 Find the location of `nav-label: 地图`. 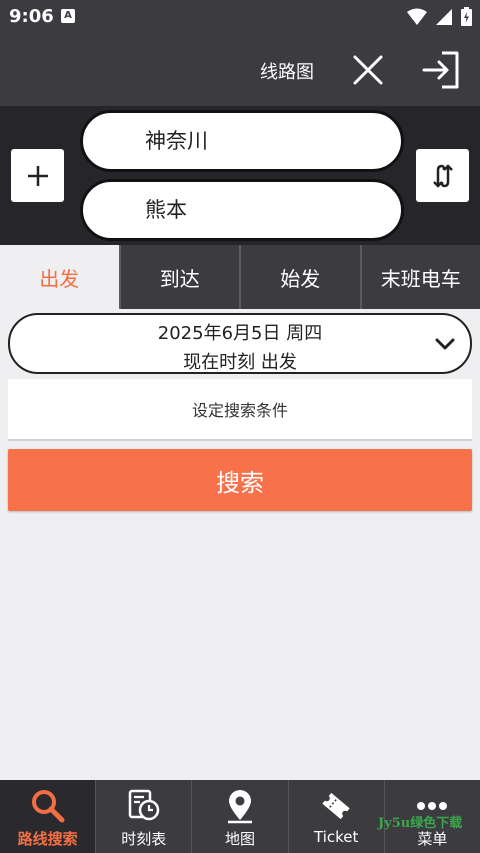

nav-label: 地图 is located at coordinates (240, 839).